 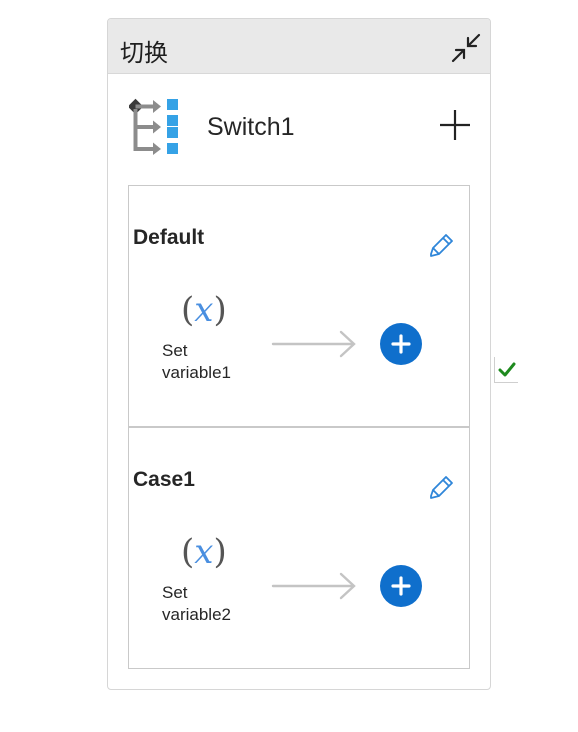 What do you see at coordinates (169, 237) in the screenshot?
I see `case-title: Default` at bounding box center [169, 237].